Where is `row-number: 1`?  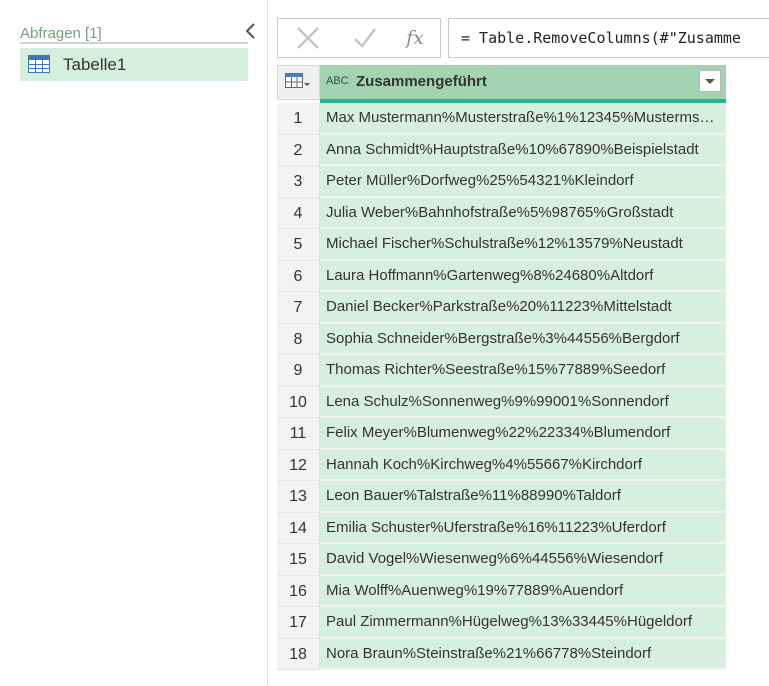
row-number: 1 is located at coordinates (298, 119).